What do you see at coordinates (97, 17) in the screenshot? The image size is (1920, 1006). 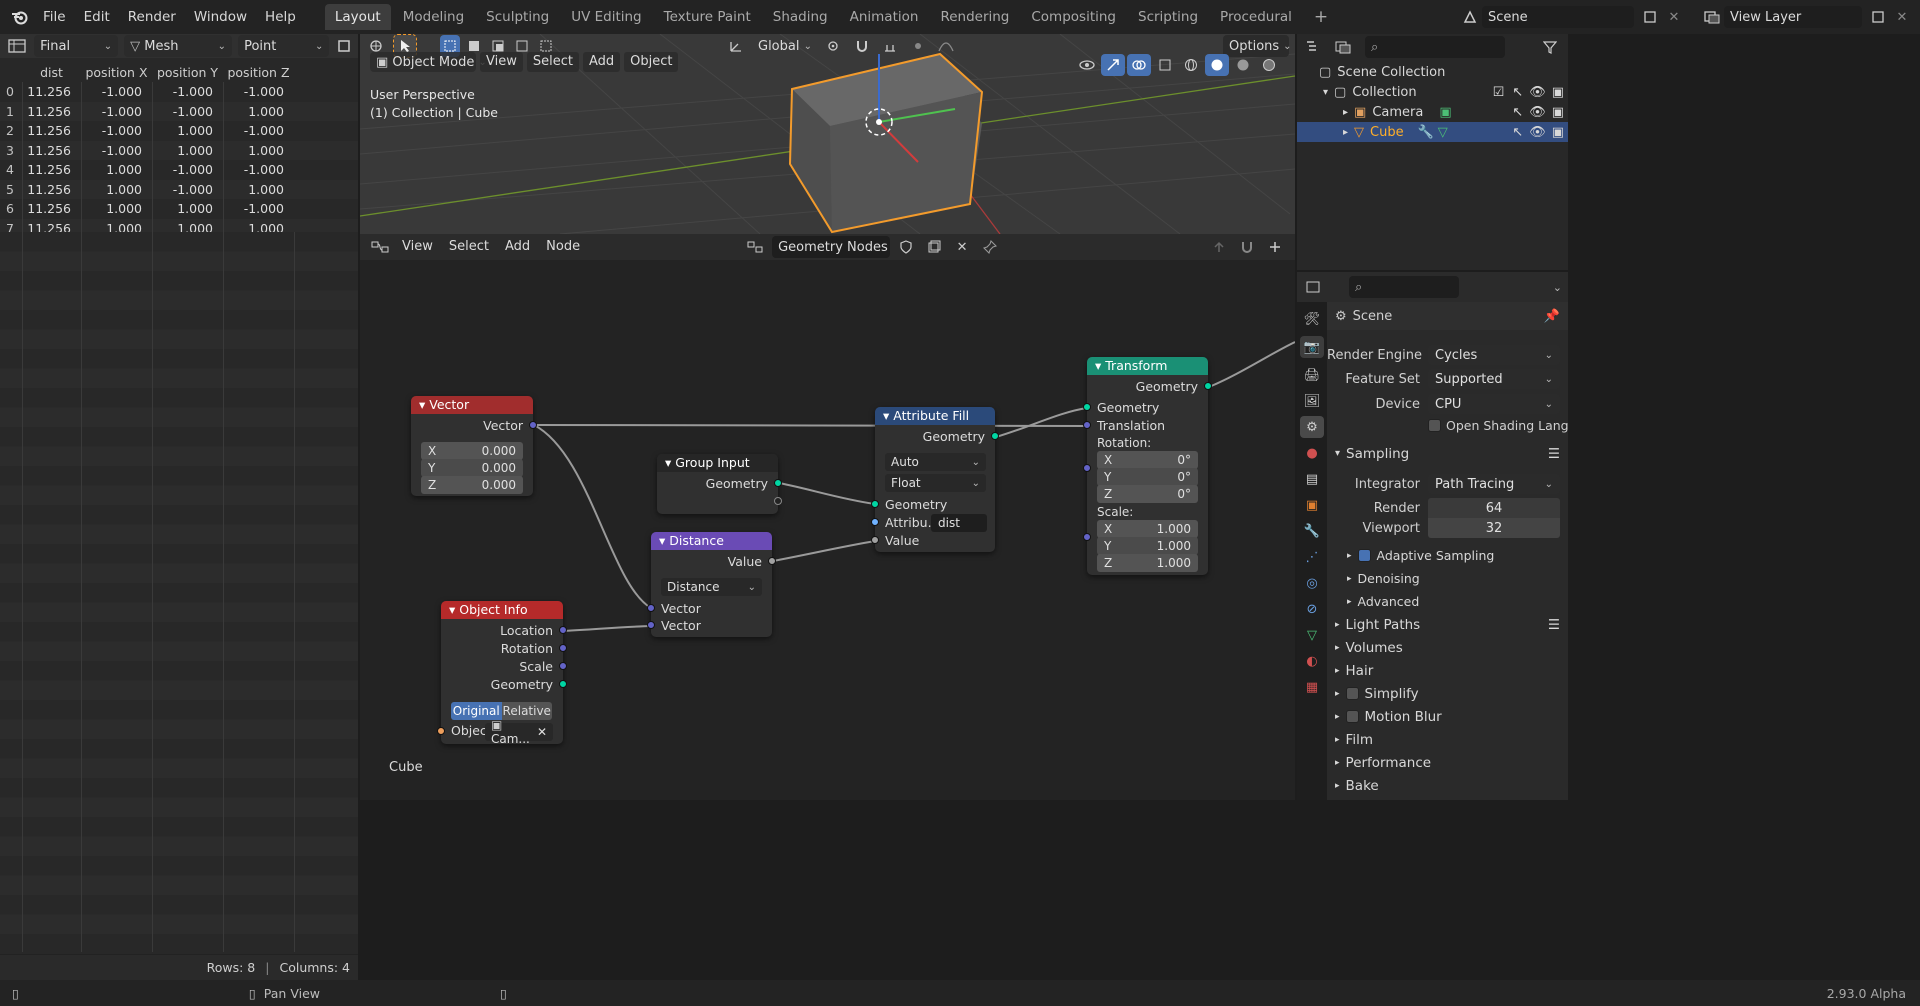 I see `menu-edit: Edit` at bounding box center [97, 17].